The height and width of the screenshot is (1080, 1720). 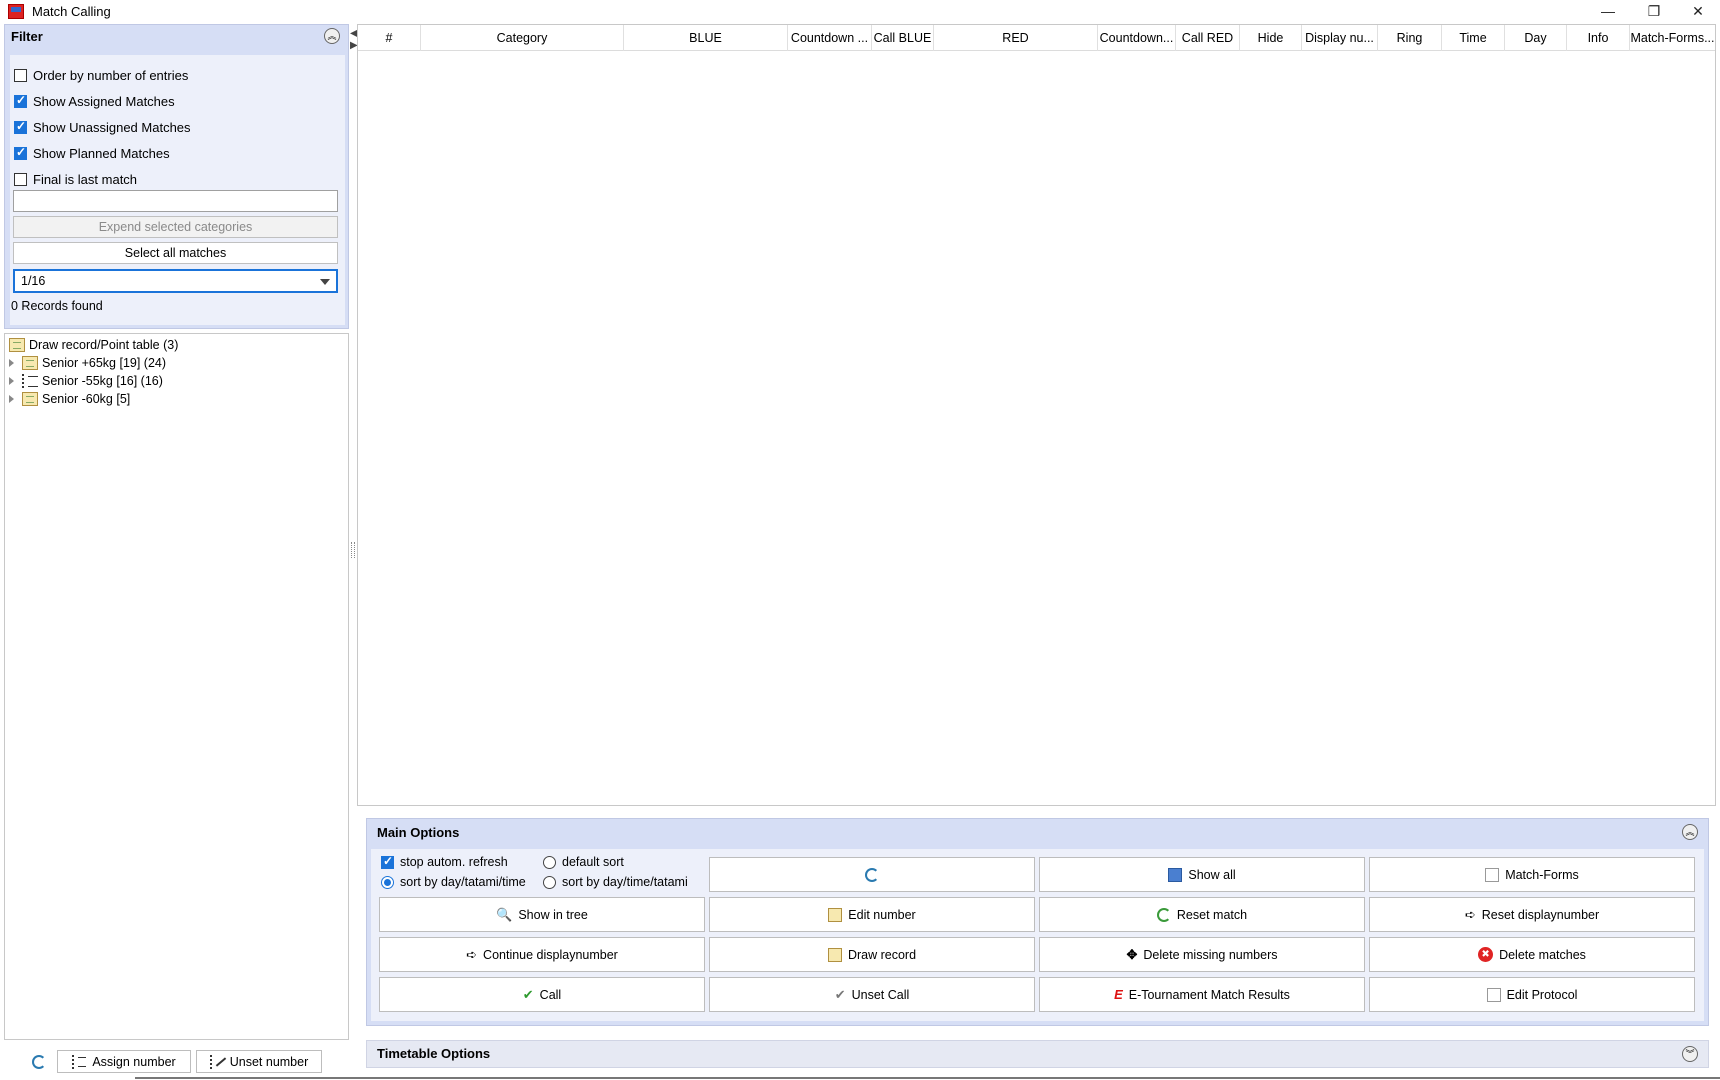 What do you see at coordinates (111, 75) in the screenshot?
I see `checkbox-label: Order by number of entries` at bounding box center [111, 75].